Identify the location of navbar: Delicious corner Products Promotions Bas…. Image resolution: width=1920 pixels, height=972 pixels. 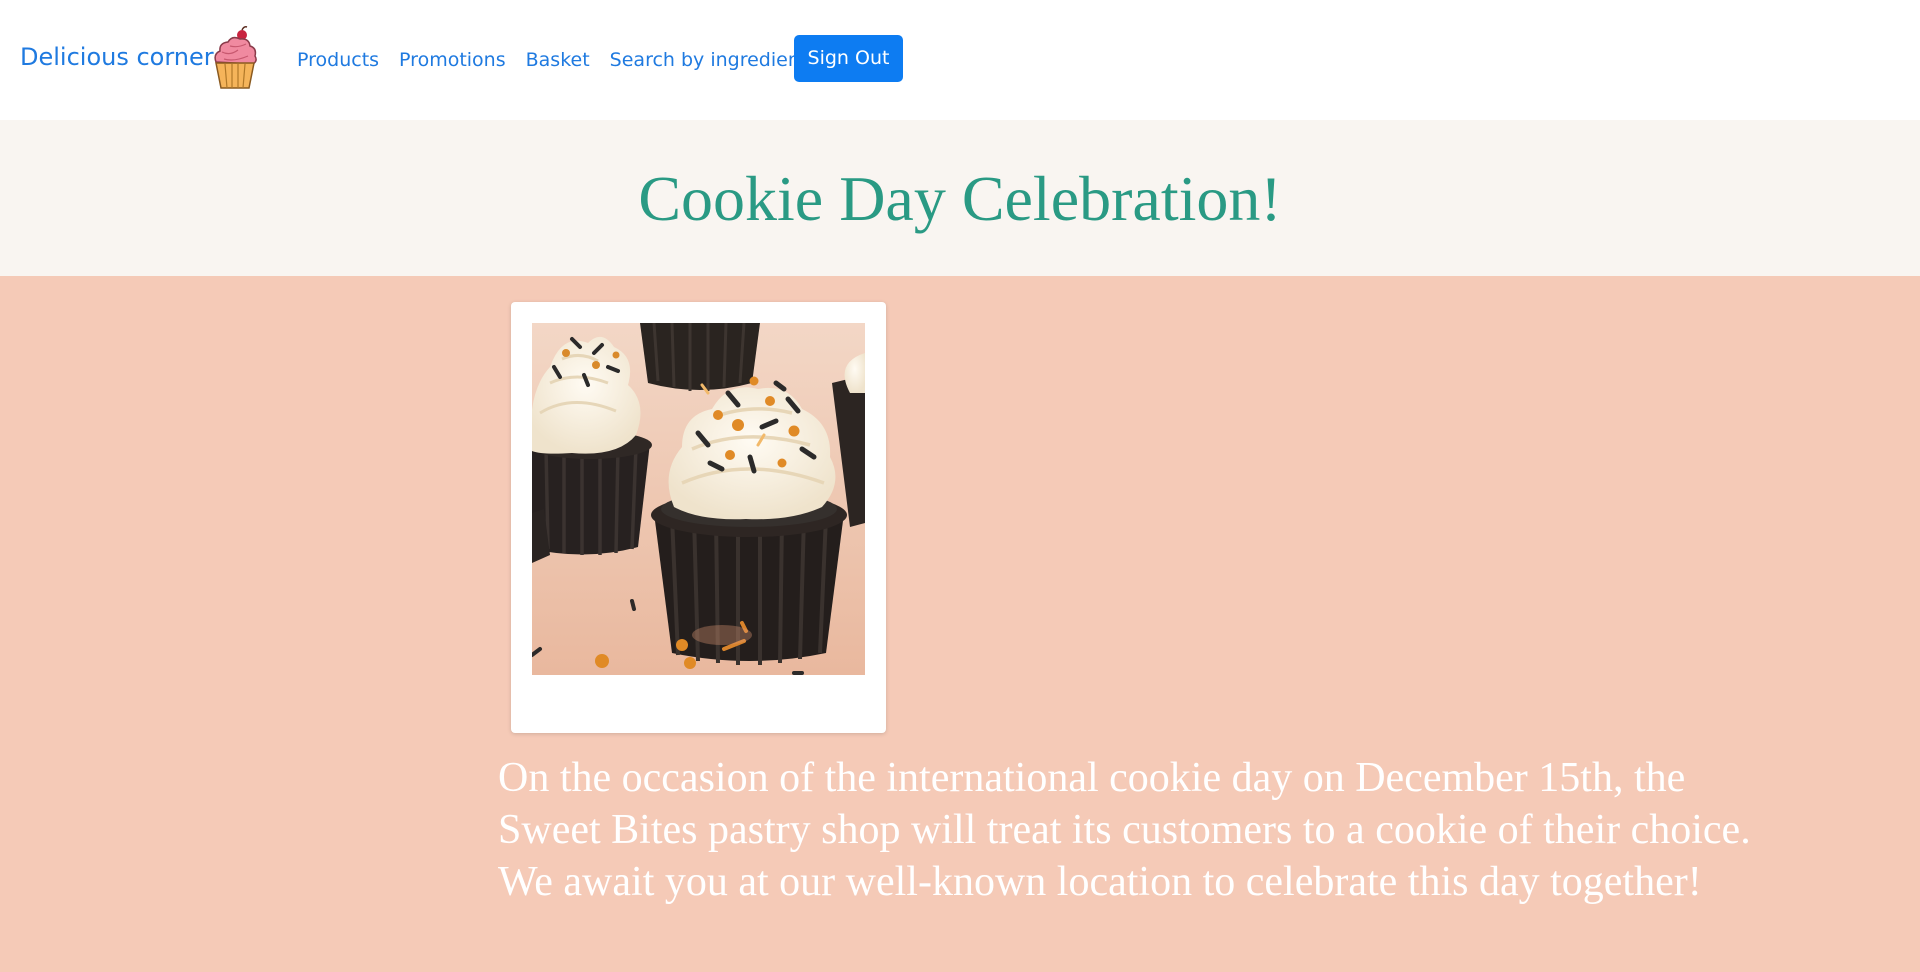
(960, 60).